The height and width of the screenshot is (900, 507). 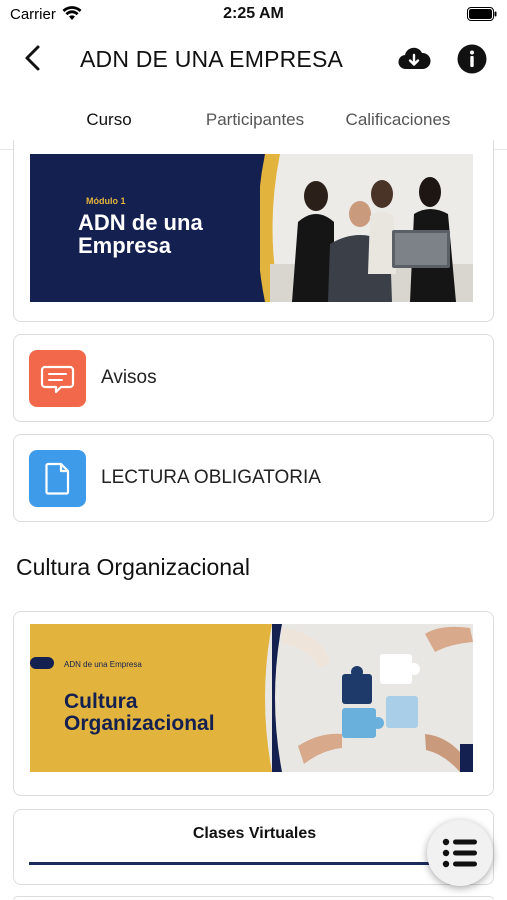 What do you see at coordinates (101, 701) in the screenshot?
I see `banner-title-line-1: Cultura` at bounding box center [101, 701].